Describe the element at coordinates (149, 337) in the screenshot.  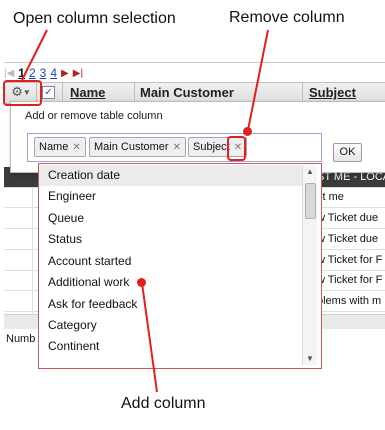
I see `pointer-line-add-column` at that location.